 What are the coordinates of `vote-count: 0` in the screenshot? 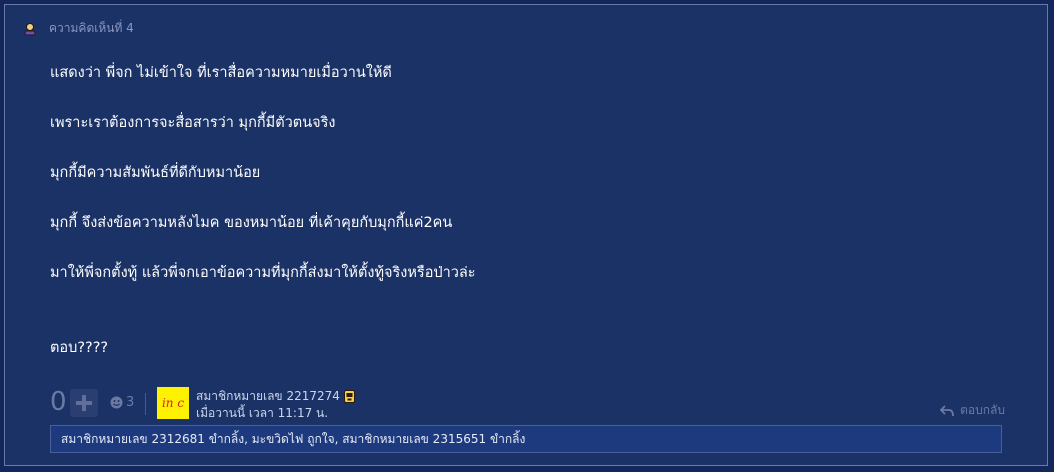 It's located at (58, 402).